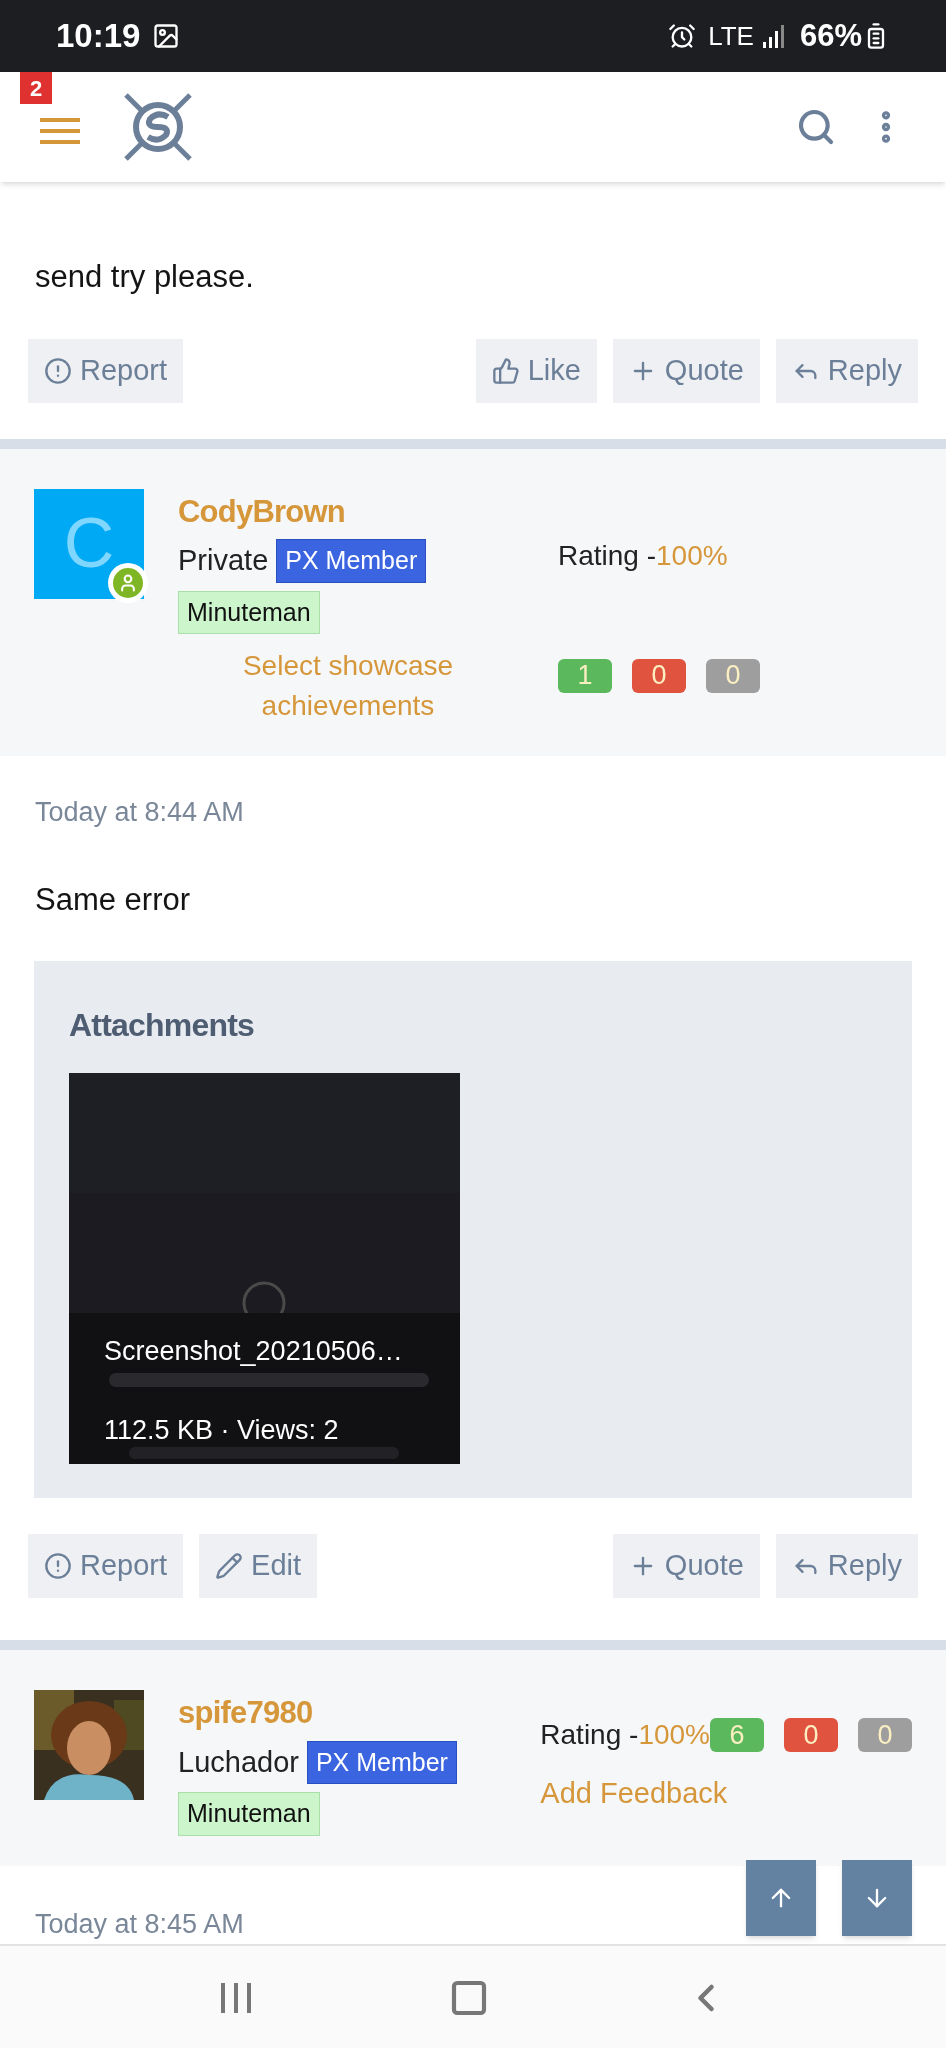 This screenshot has height=2048, width=946. What do you see at coordinates (222, 1430) in the screenshot?
I see `file-meta: 112.5 KB · Views: 2` at bounding box center [222, 1430].